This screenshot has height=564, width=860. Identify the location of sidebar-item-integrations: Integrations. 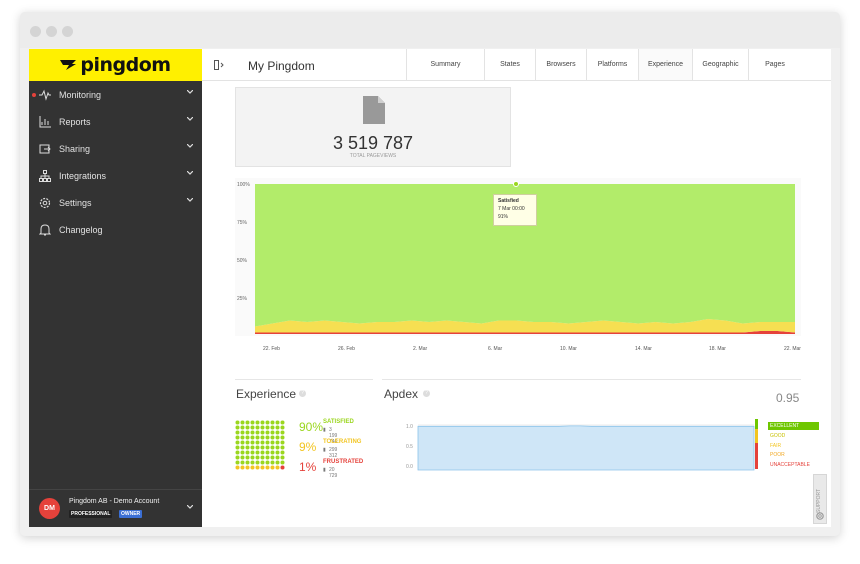
(115, 175).